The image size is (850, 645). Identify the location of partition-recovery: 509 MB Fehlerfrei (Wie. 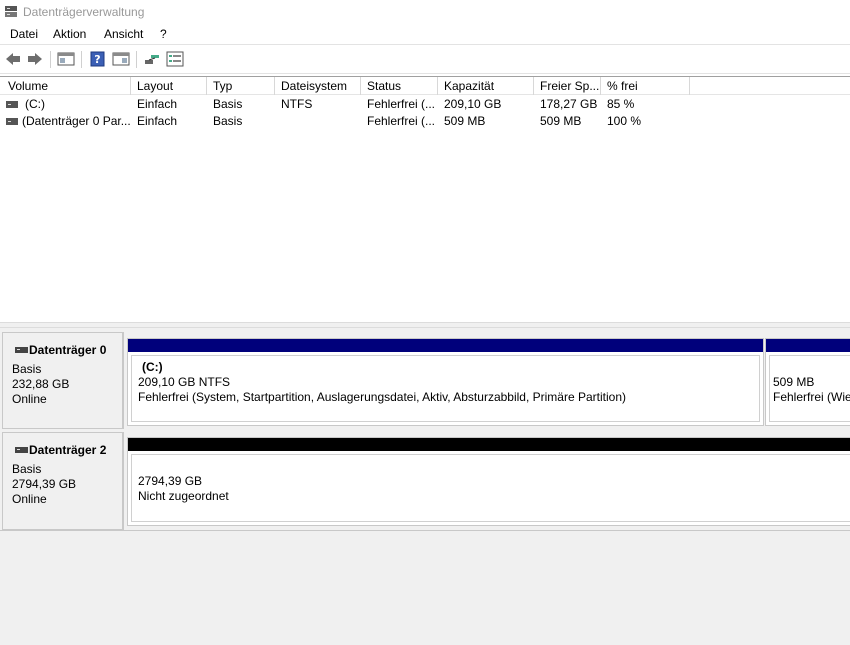
(807, 382).